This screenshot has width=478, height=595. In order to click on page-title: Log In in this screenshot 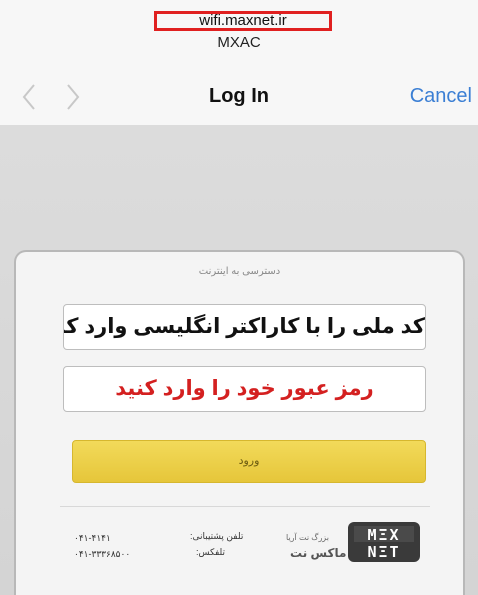, I will do `click(239, 96)`.